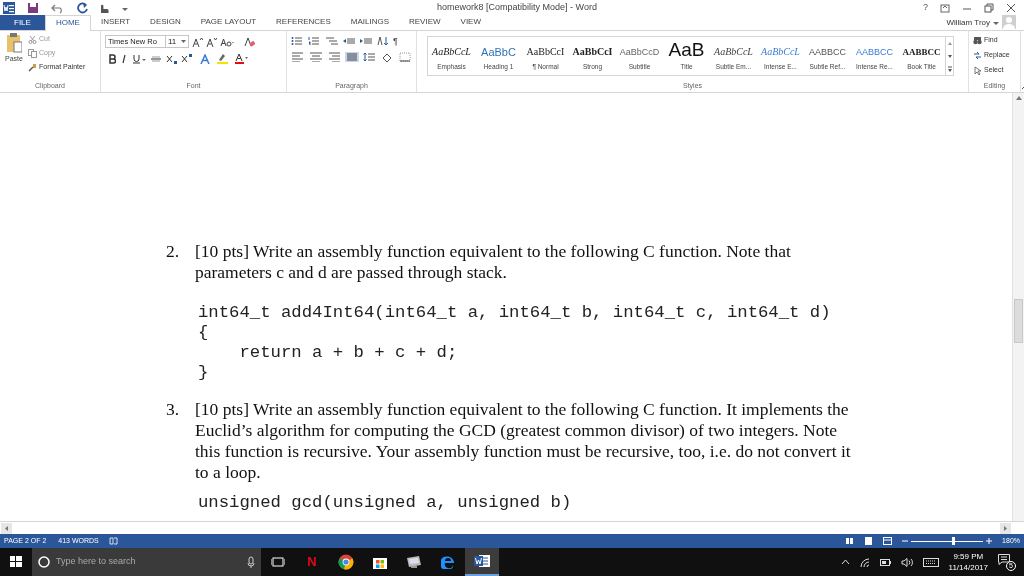 This screenshot has height=576, width=1024. What do you see at coordinates (6, 528) in the screenshot?
I see `scroll-left-icon` at bounding box center [6, 528].